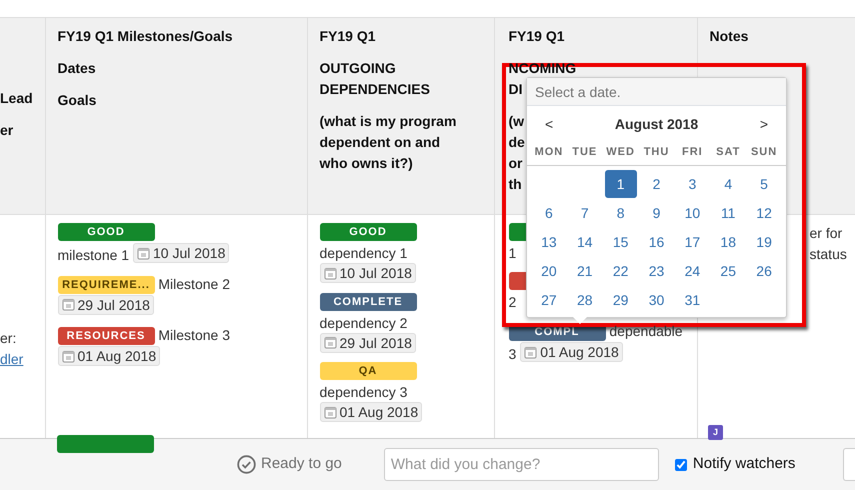  I want to click on item-text: dependency 2, so click(364, 322).